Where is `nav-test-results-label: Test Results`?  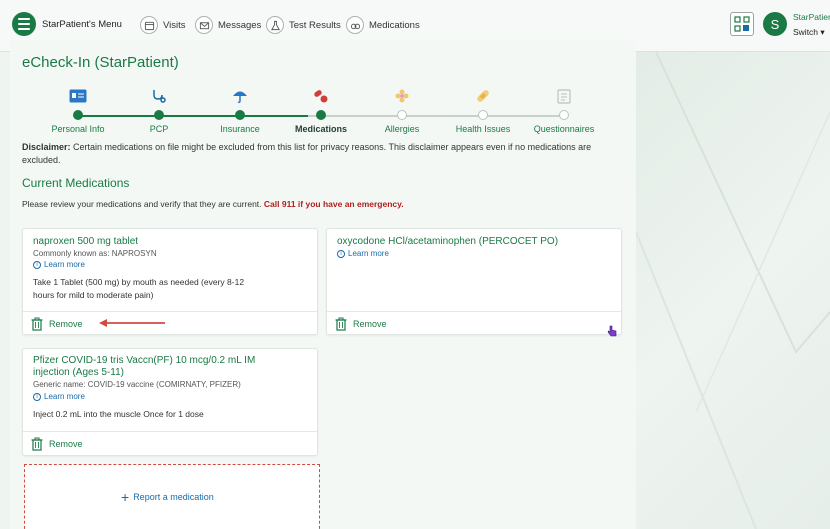 nav-test-results-label: Test Results is located at coordinates (315, 25).